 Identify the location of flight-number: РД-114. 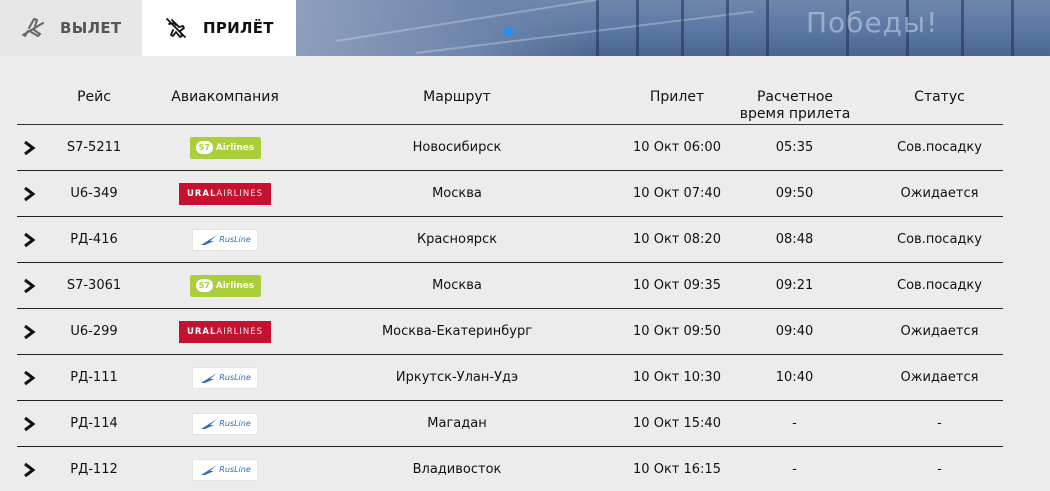
(94, 423).